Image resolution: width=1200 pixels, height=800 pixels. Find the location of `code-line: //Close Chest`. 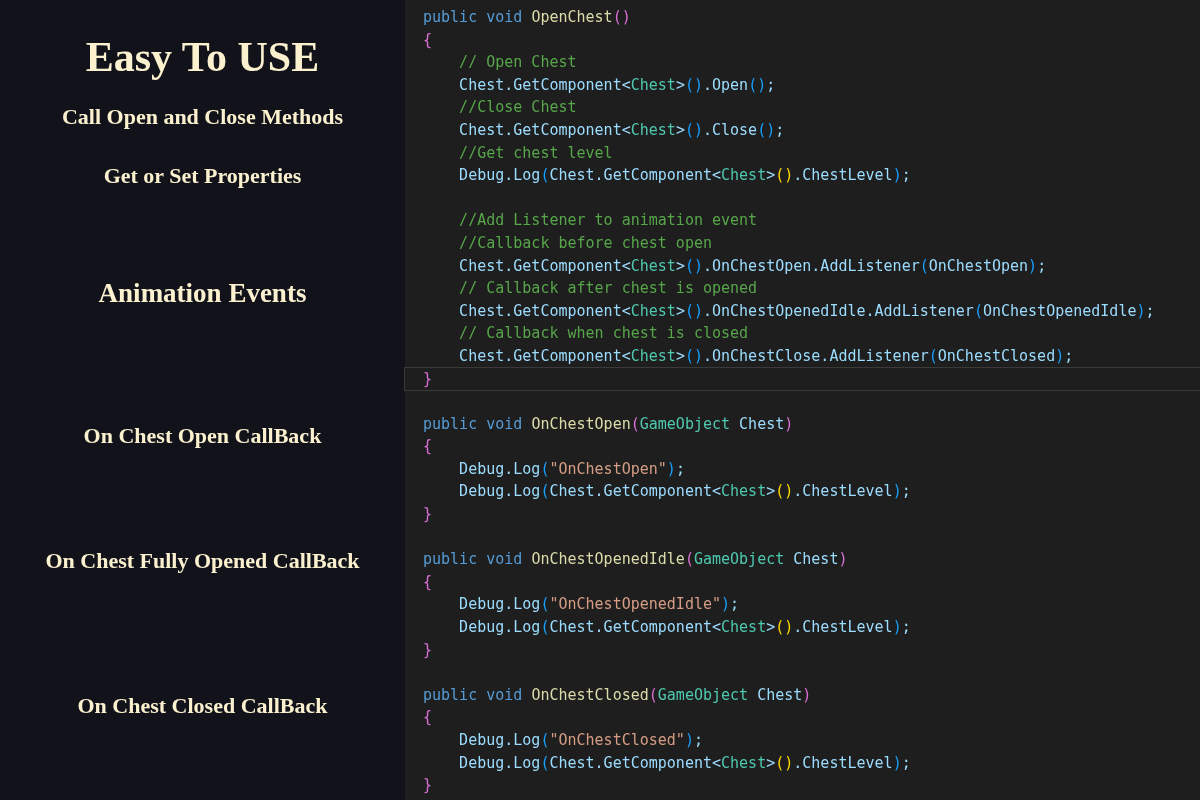

code-line: //Close Chest is located at coordinates (518, 108).